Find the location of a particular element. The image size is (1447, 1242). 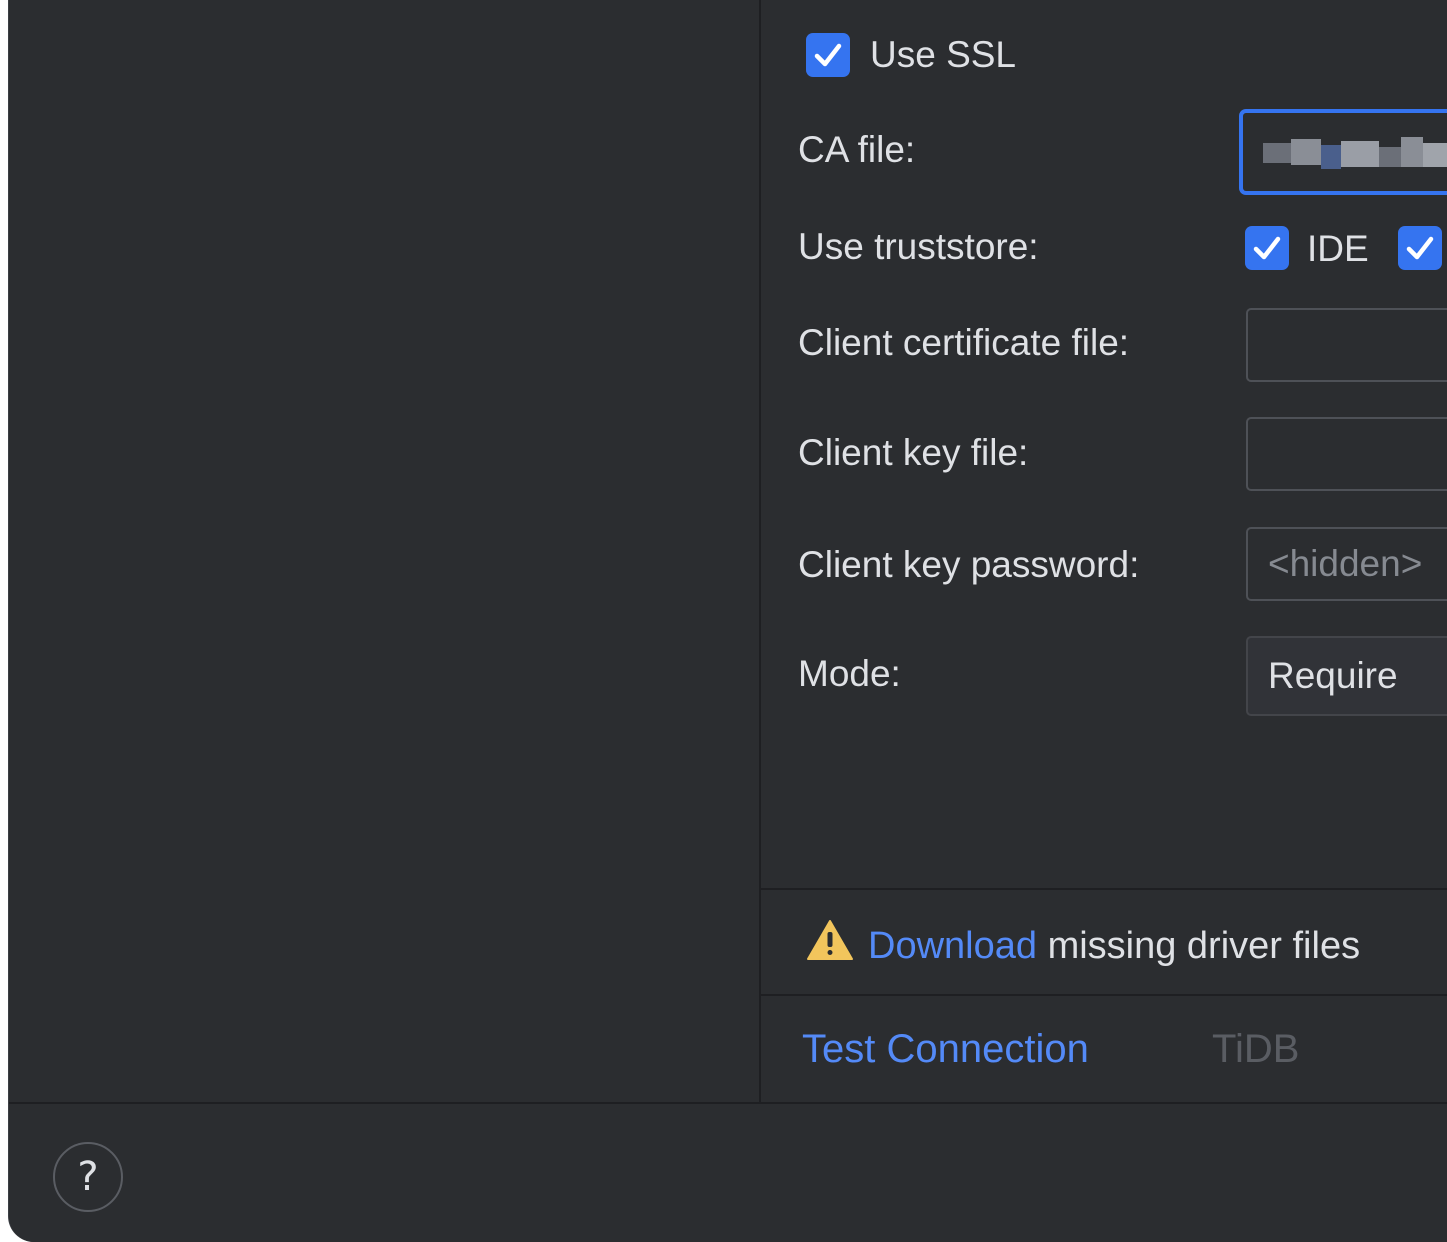

client-key-password-field: <hidden> is located at coordinates (1346, 564).